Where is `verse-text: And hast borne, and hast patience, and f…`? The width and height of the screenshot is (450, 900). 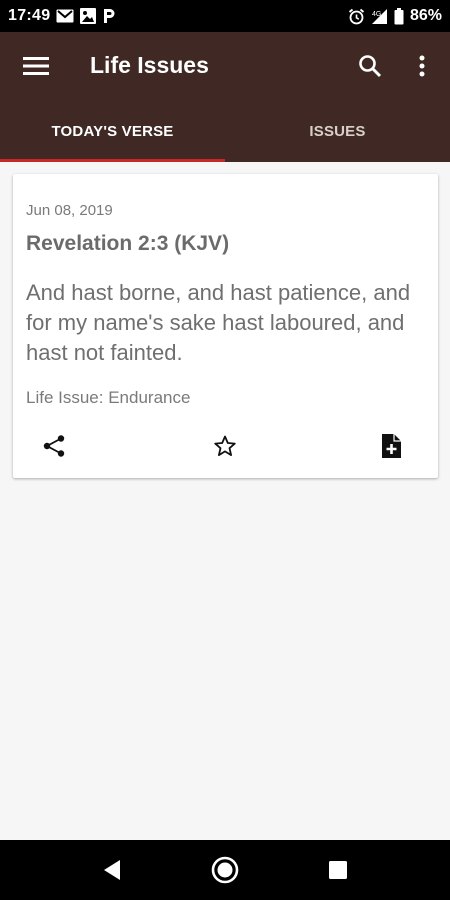 verse-text: And hast borne, and hast patience, and f… is located at coordinates (218, 322).